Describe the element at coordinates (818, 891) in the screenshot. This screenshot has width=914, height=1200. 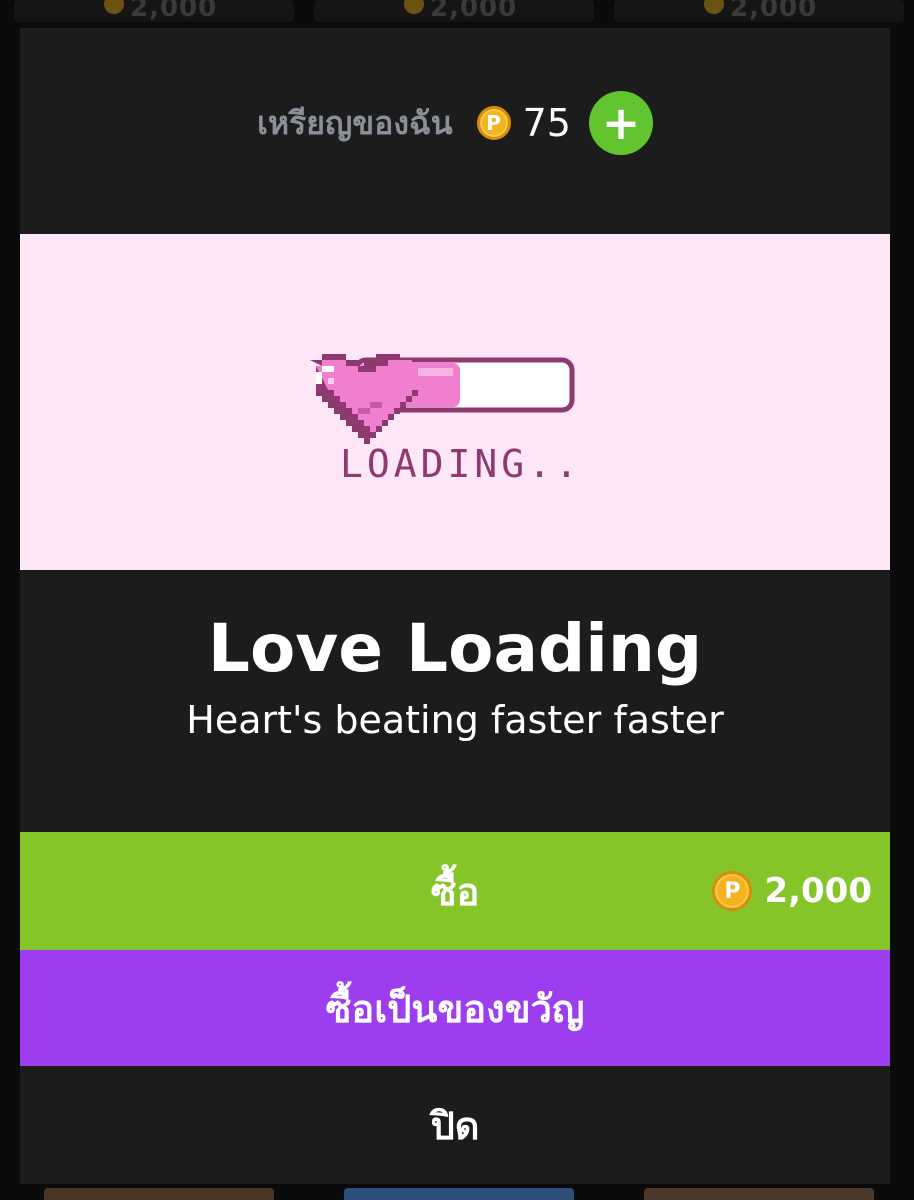
I see `price-value: 2,000` at that location.